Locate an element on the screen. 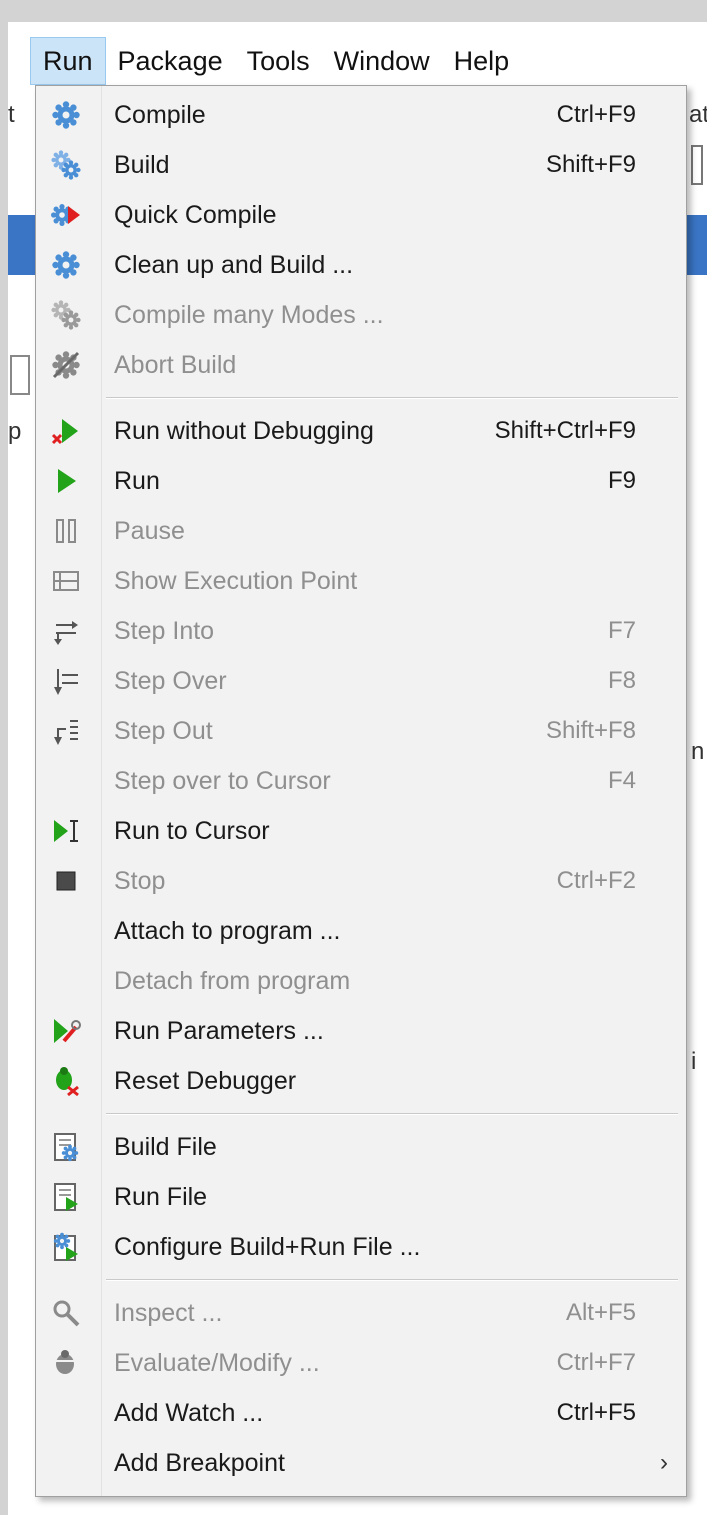  menu-bar: Run Package Tools Window Help is located at coordinates (368, 61).